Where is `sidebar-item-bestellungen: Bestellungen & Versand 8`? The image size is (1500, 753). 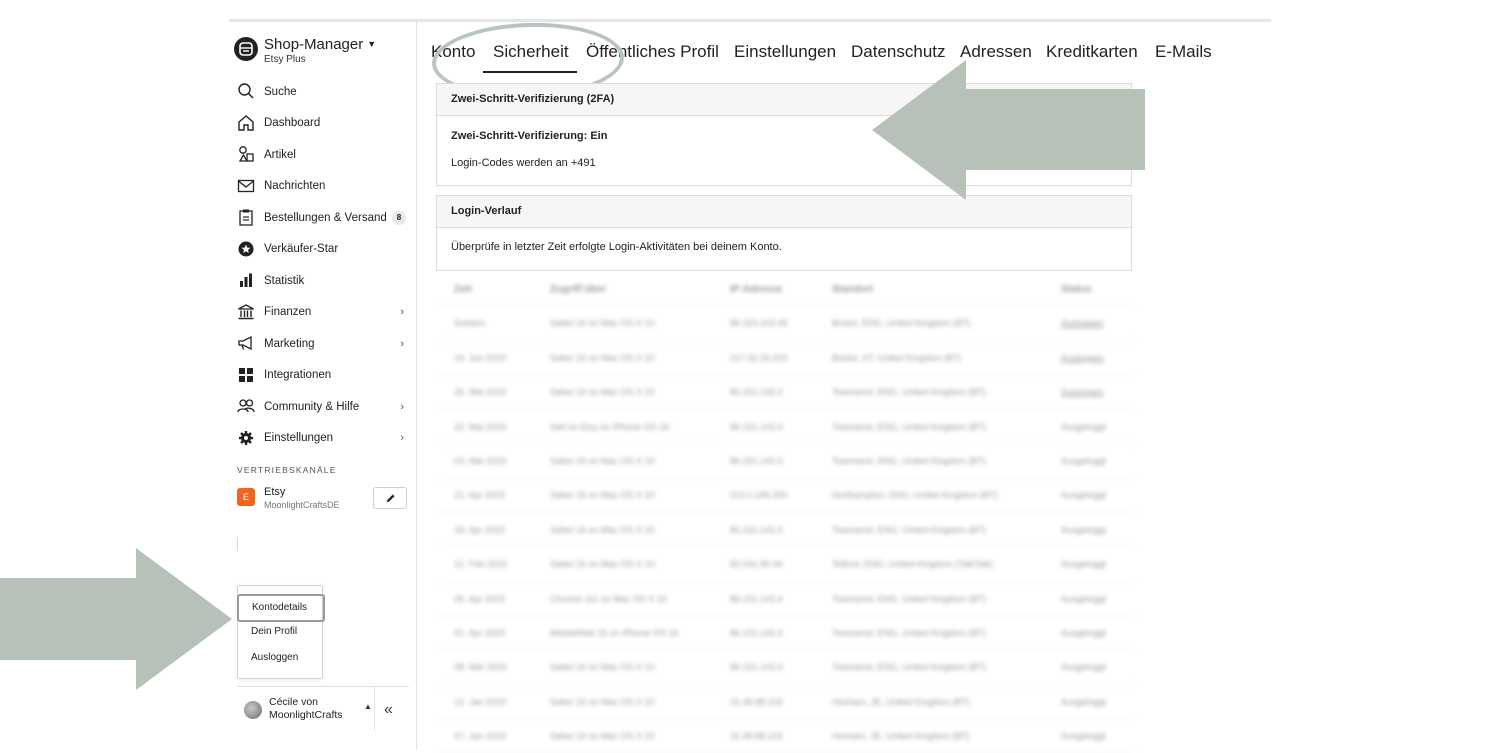 sidebar-item-bestellungen: Bestellungen & Versand 8 is located at coordinates (322, 218).